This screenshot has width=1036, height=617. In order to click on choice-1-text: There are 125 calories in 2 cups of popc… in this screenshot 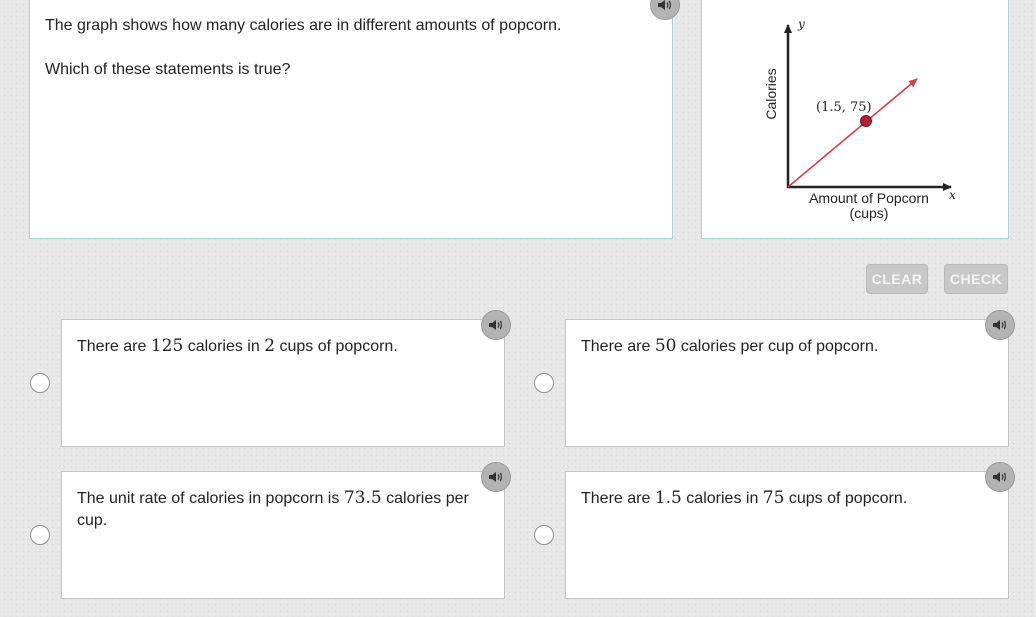, I will do `click(237, 346)`.